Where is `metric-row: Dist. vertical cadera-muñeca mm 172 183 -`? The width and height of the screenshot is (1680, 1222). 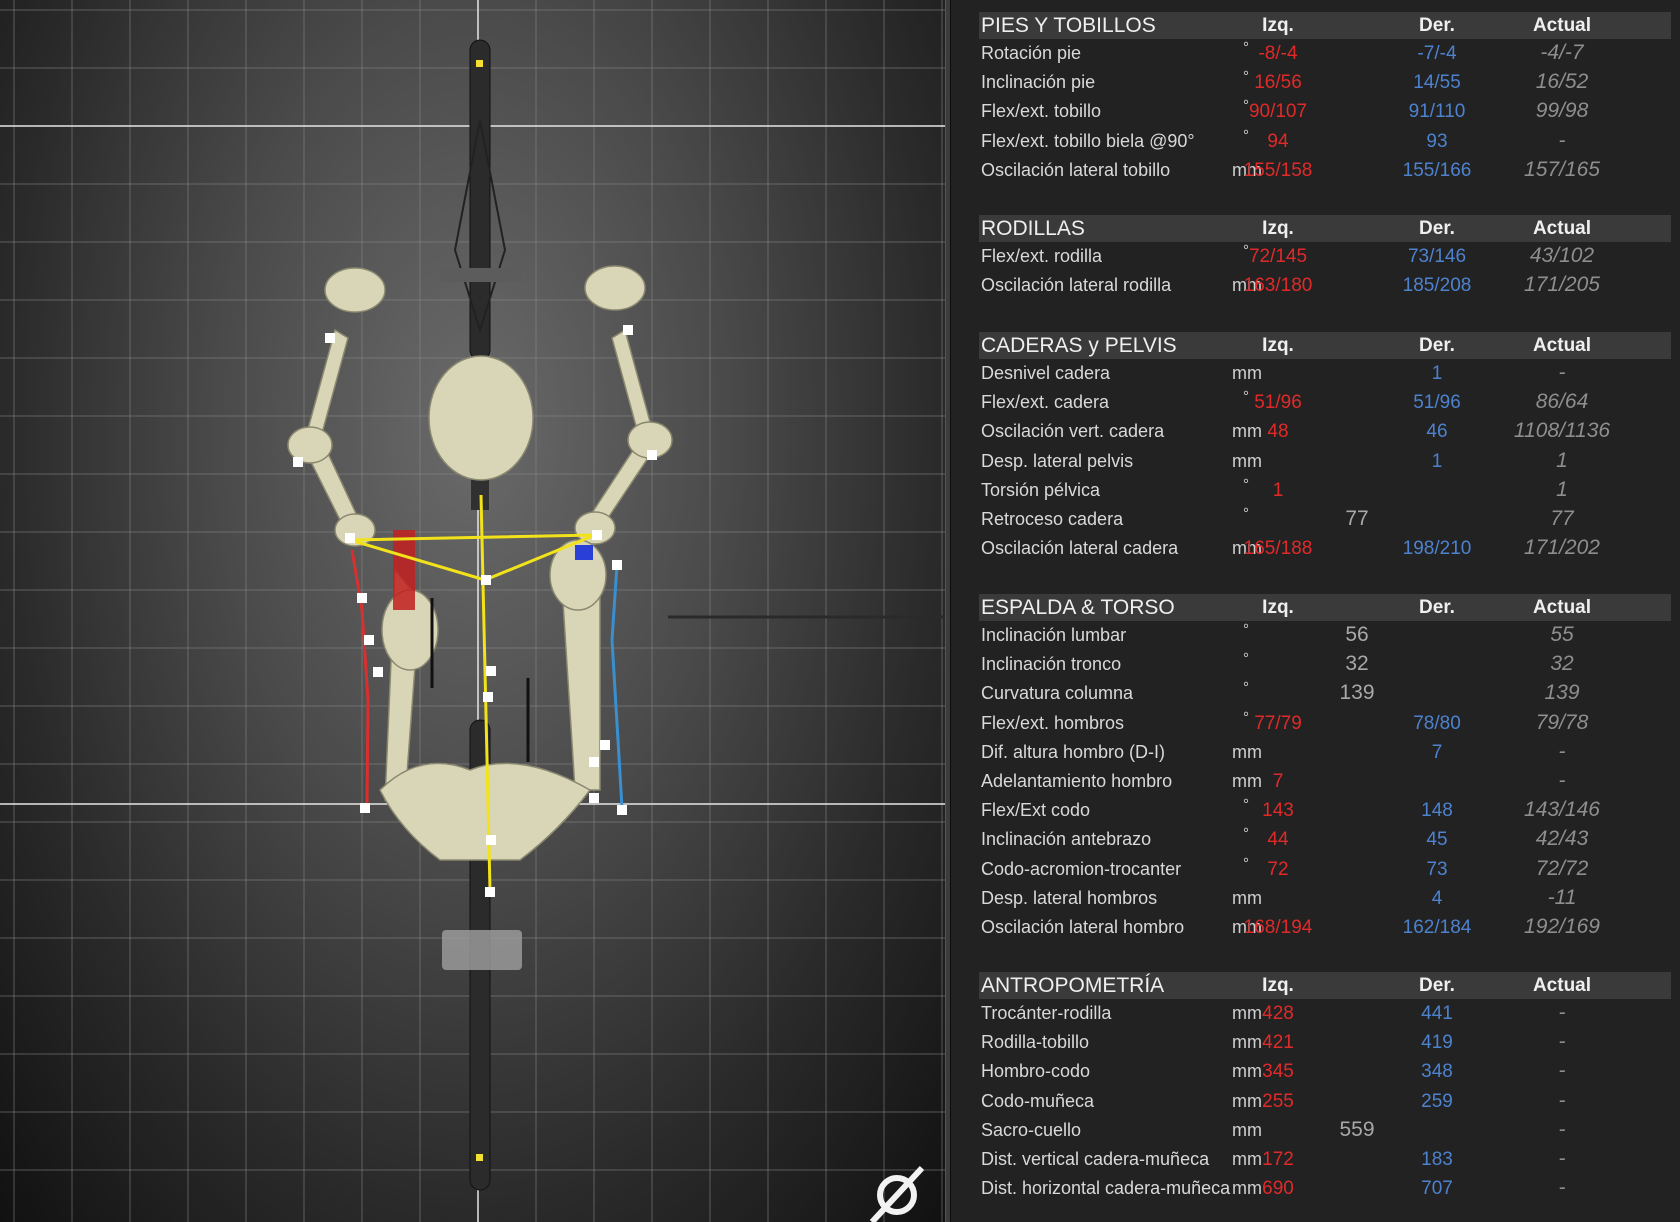 metric-row: Dist. vertical cadera-muñeca mm 172 183 - is located at coordinates (1325, 1159).